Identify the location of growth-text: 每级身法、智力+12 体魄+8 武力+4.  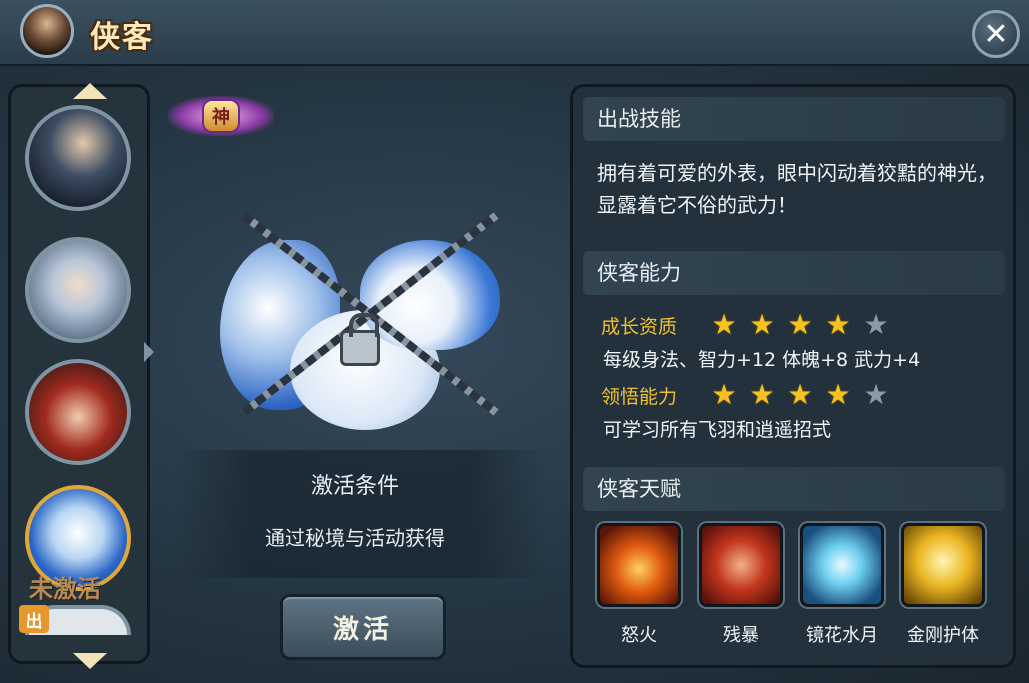
(762, 360).